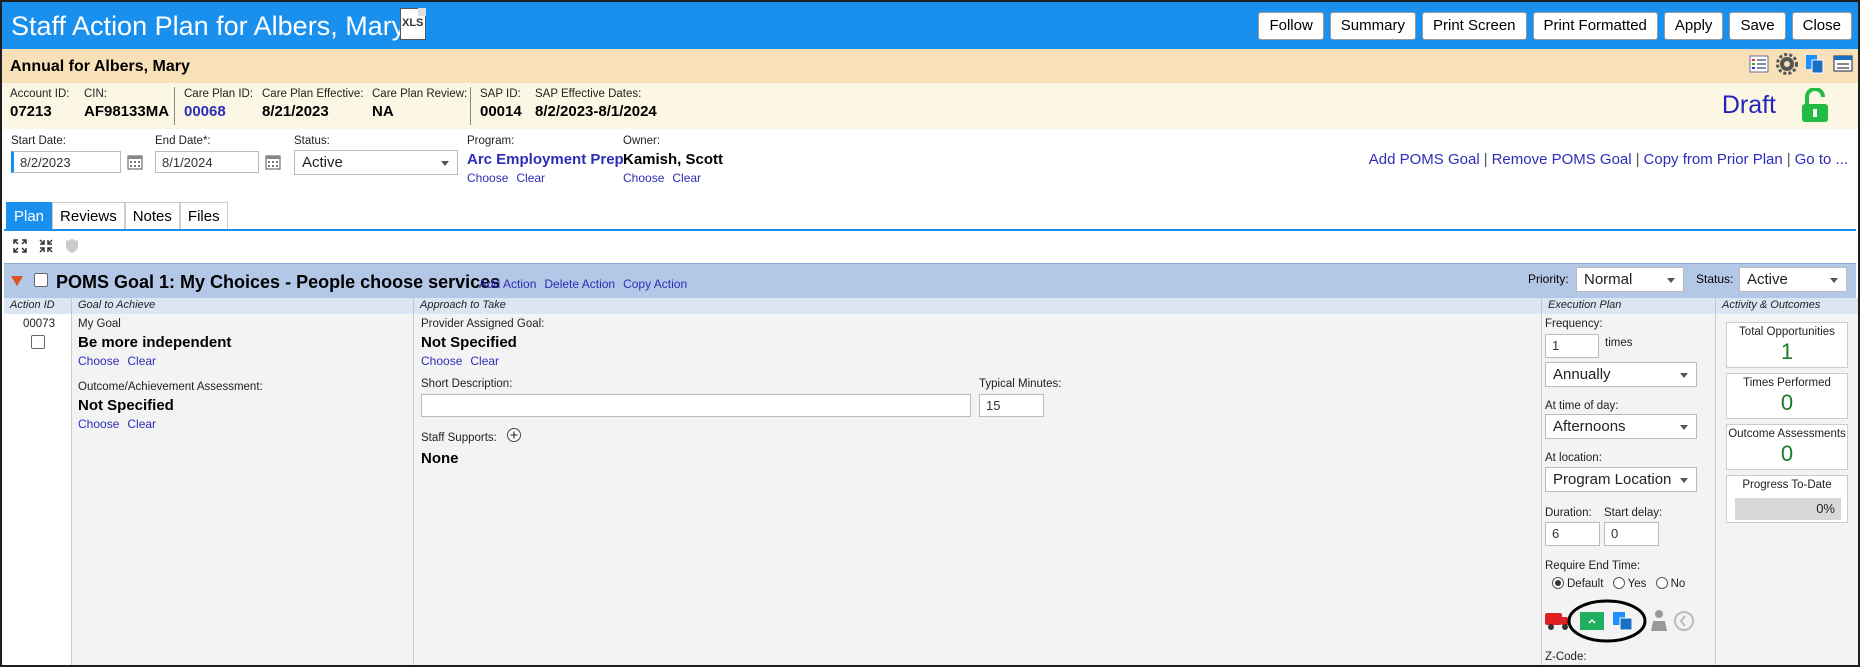 The height and width of the screenshot is (667, 1860). Describe the element at coordinates (1372, 26) in the screenshot. I see `summary-button: Summary` at that location.